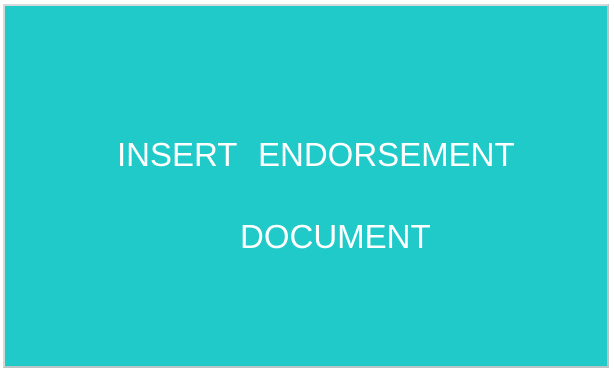 The image size is (614, 375). I want to click on prompt-text-line-1: INSERT ENDORSEMENT, so click(316, 154).